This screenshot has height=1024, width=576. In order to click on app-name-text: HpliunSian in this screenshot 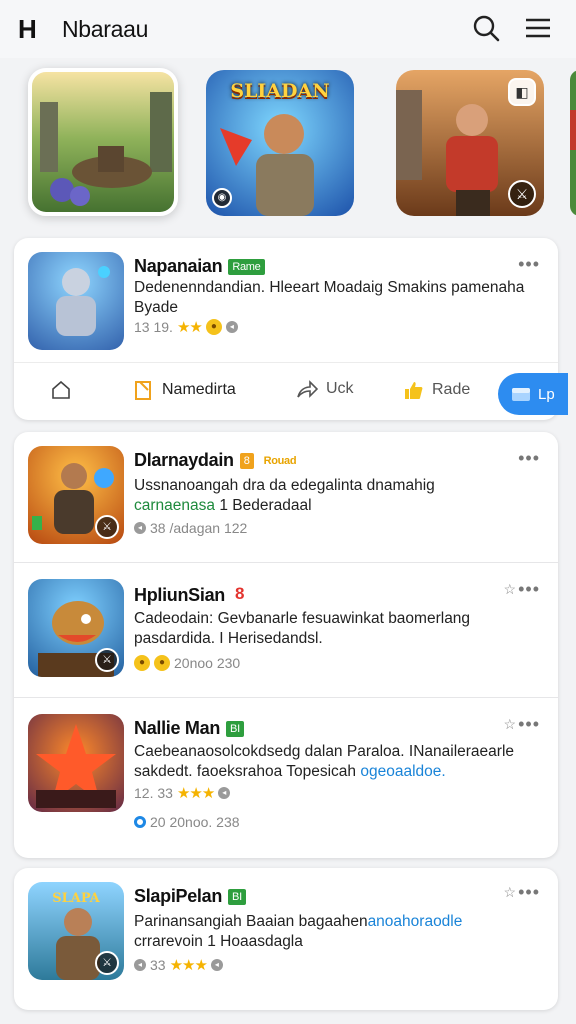, I will do `click(179, 595)`.